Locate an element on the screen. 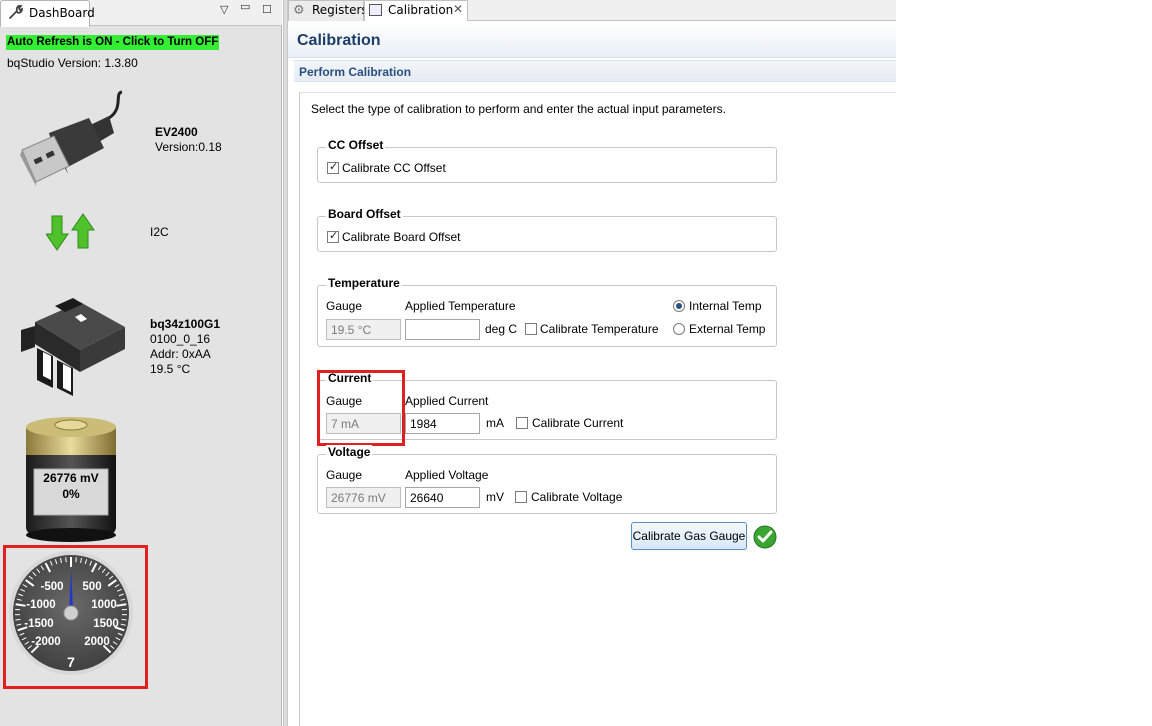 This screenshot has width=1152, height=726. tab-dashboard-label: DashBoard is located at coordinates (62, 13).